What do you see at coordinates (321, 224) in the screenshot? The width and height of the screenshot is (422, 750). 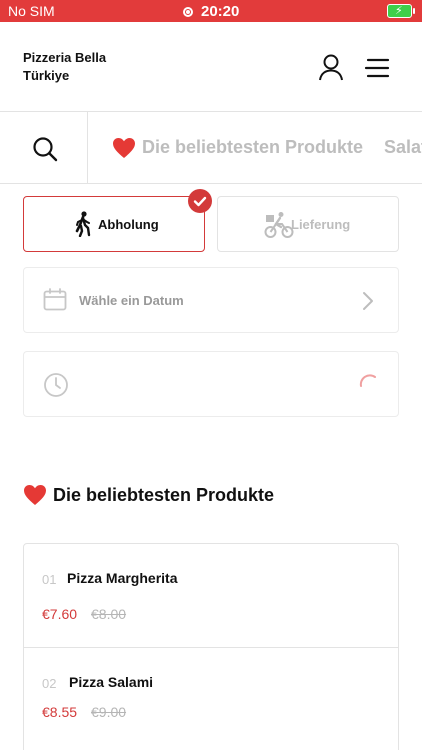 I see `delivery-label: Lieferung` at bounding box center [321, 224].